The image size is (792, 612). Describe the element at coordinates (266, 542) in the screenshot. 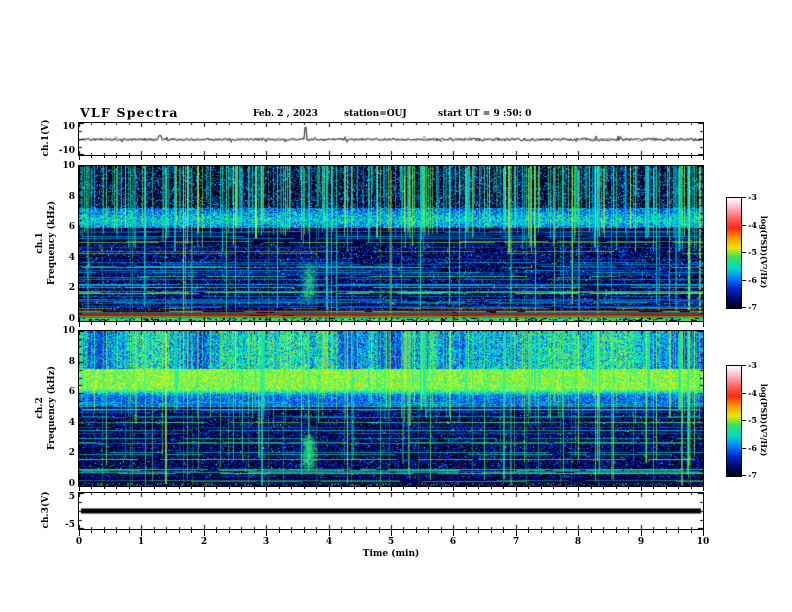

I see `x-tick-label: 3` at that location.